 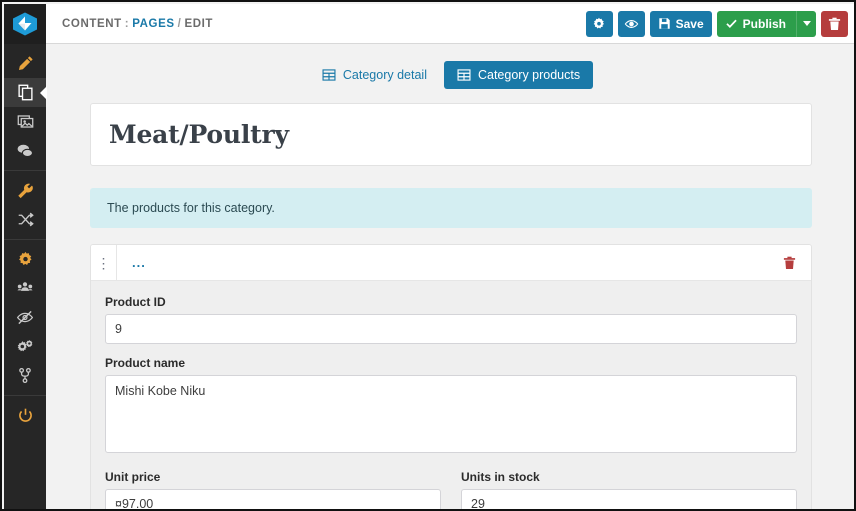 I want to click on eye-slash-icon, so click(x=25, y=317).